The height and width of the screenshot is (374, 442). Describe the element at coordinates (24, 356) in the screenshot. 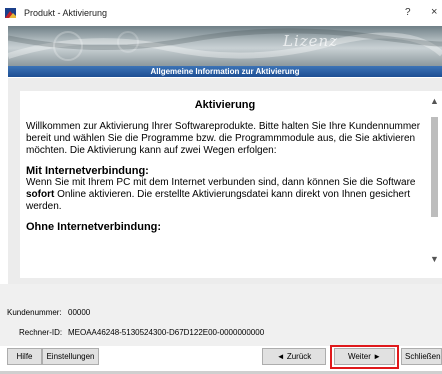

I see `help-button: Hilfe` at that location.